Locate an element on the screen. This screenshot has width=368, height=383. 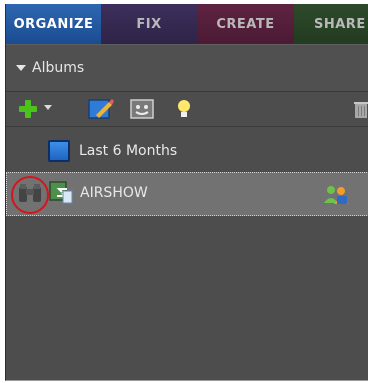
blue-square-icon is located at coordinates (59, 151).